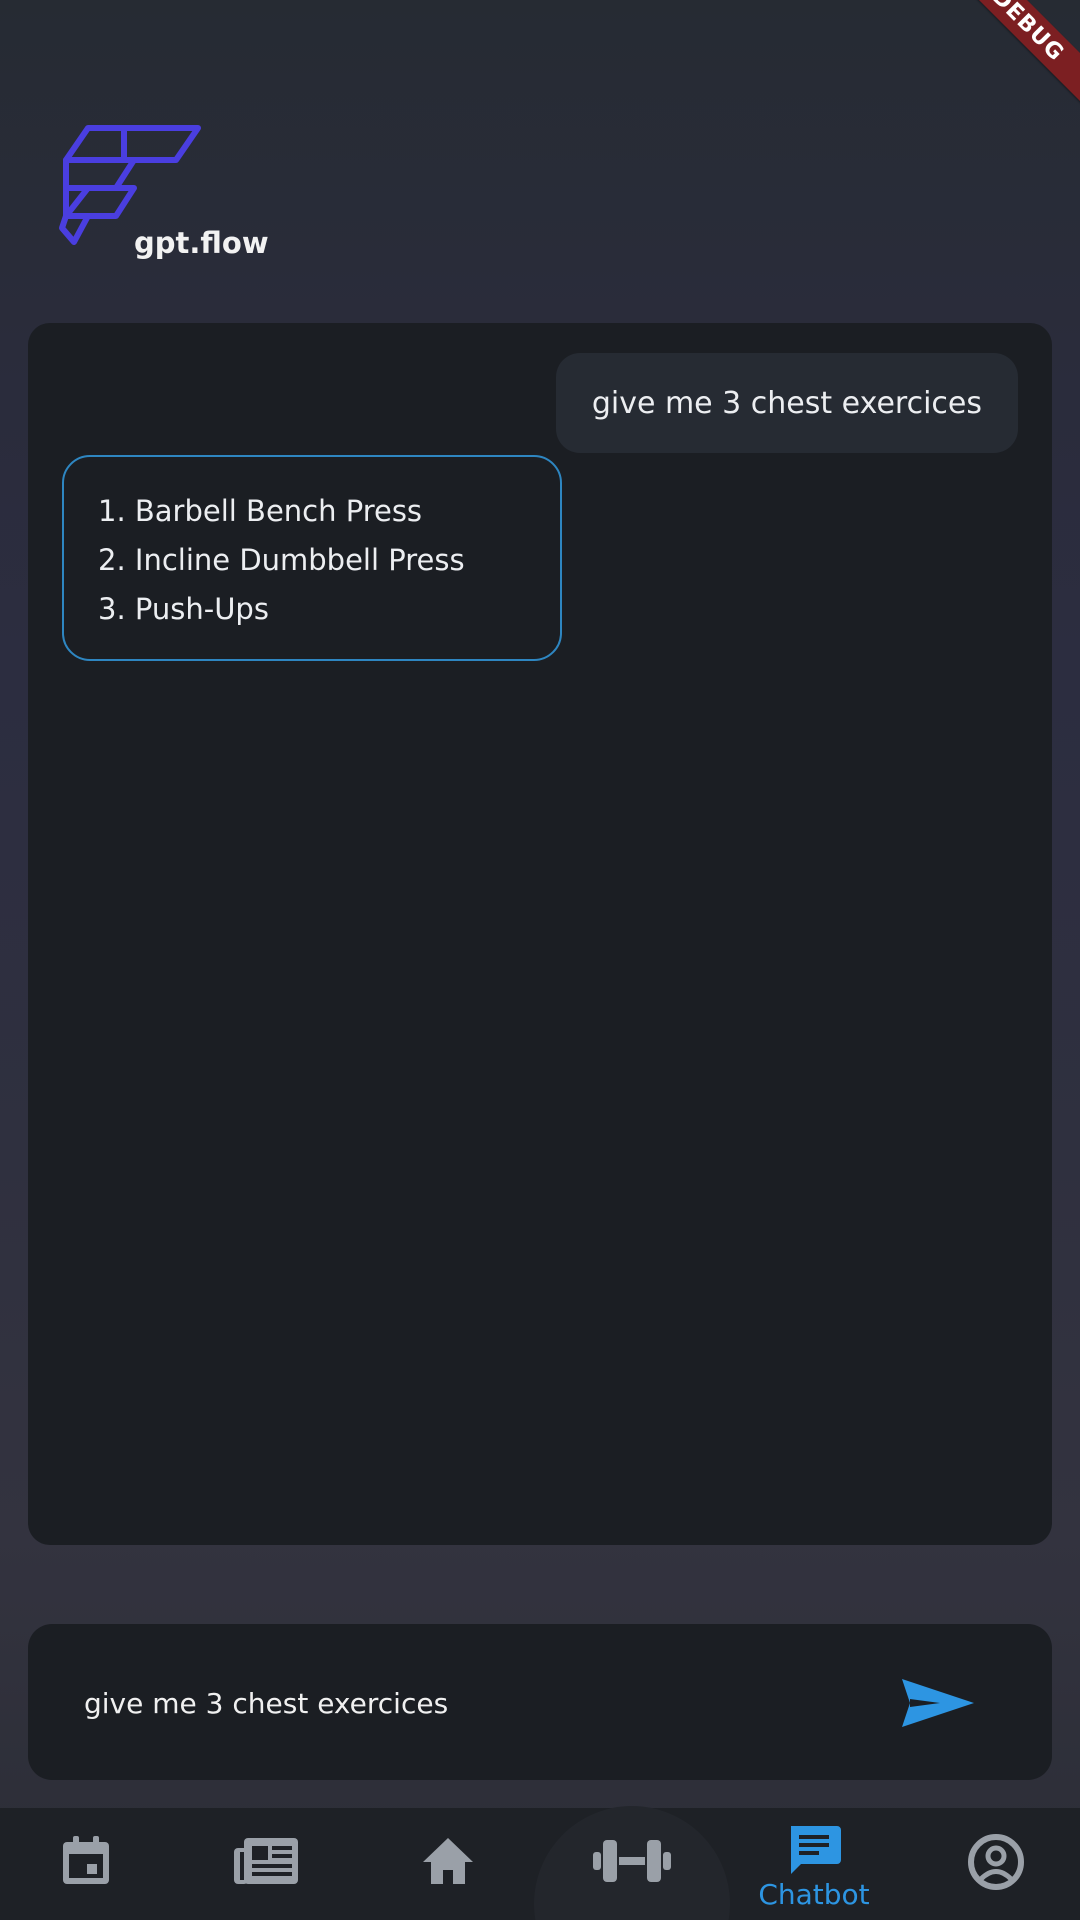 This screenshot has width=1080, height=1920. Describe the element at coordinates (201, 243) in the screenshot. I see `brand-name: gpt.flow` at that location.